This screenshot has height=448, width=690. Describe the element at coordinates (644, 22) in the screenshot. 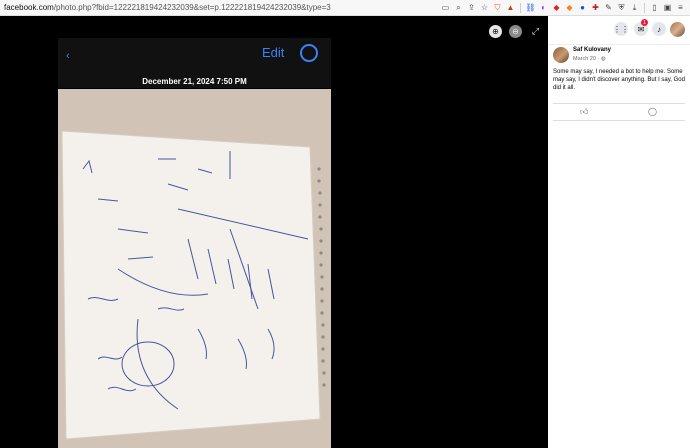

I see `notification-badge: 1` at that location.